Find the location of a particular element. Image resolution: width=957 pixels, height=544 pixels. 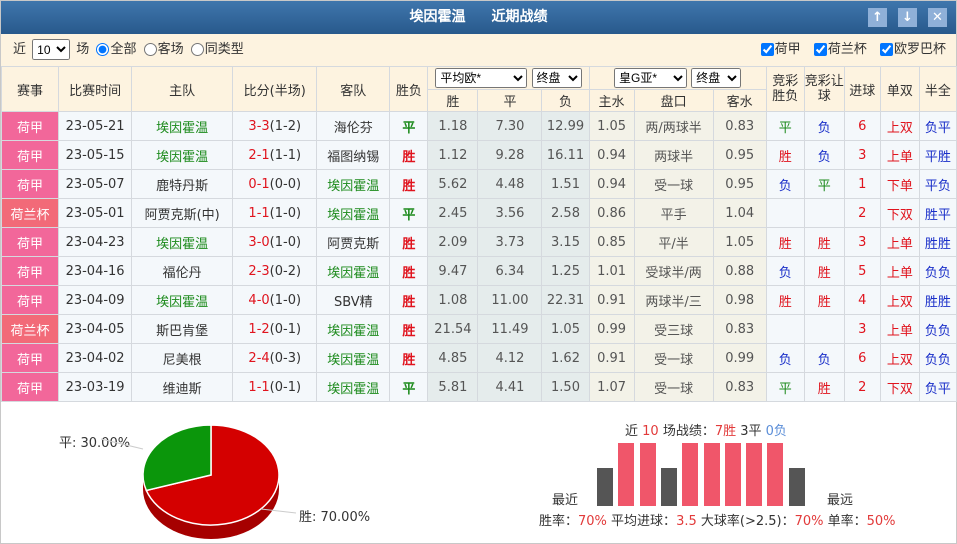

euro-win-odds: 21.54 is located at coordinates (453, 329).